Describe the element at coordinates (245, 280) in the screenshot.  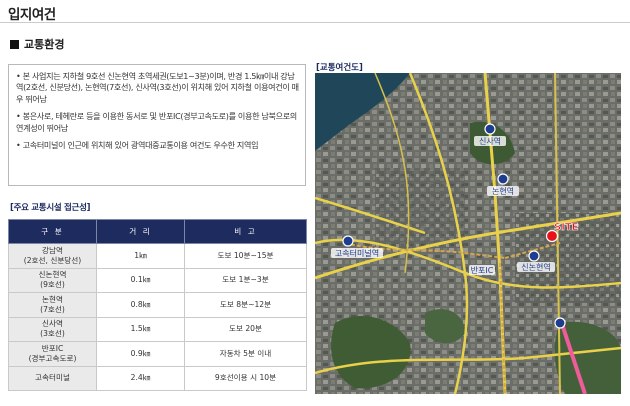
I see `facility-note: 도보 1분~3분` at that location.